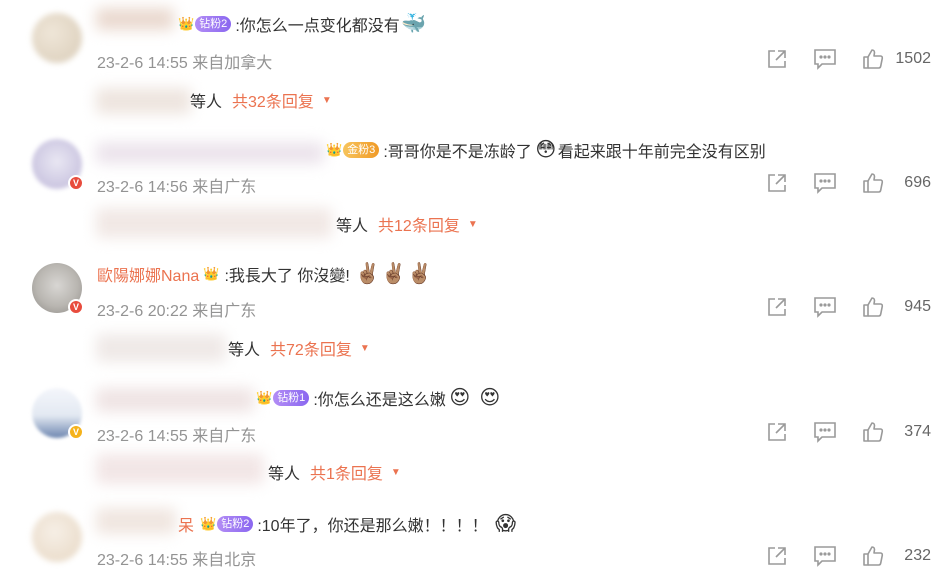 The height and width of the screenshot is (575, 949). Describe the element at coordinates (917, 431) in the screenshot. I see `like-count: 374` at that location.